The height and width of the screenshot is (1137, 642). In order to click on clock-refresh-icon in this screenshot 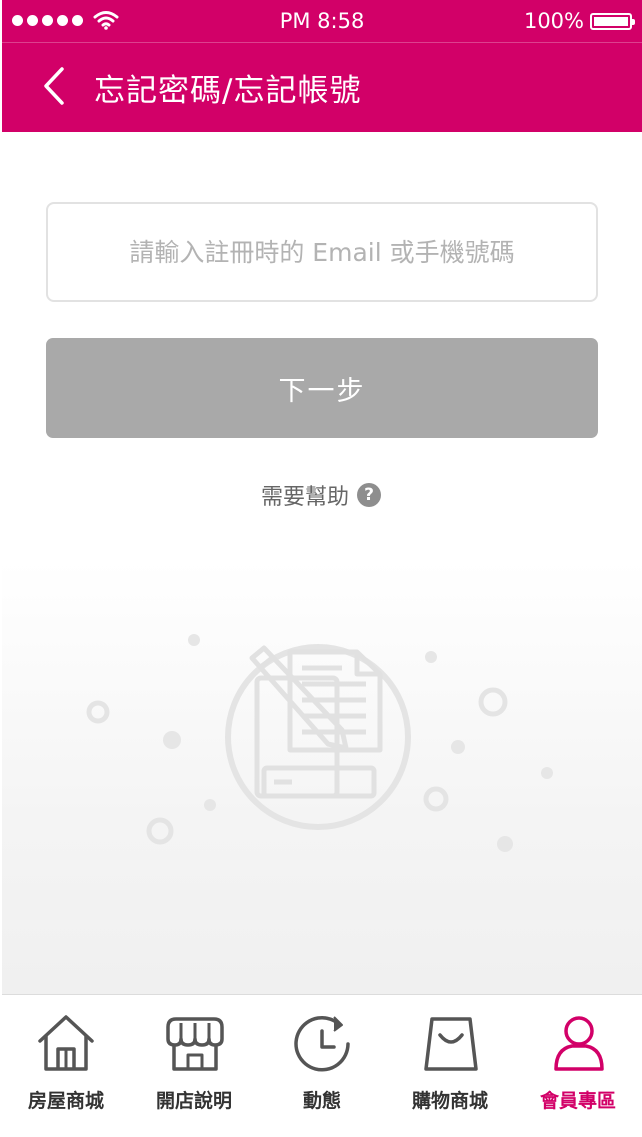, I will do `click(322, 1044)`.